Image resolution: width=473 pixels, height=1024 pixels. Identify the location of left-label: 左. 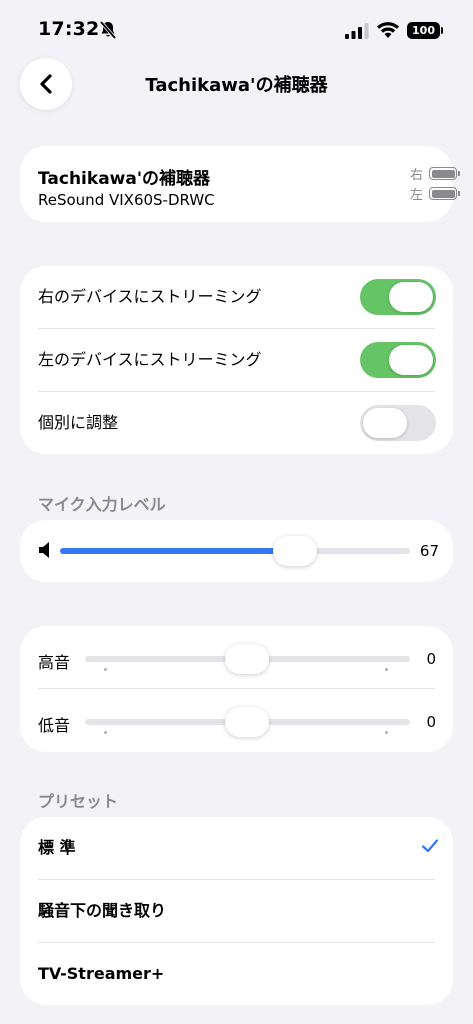
(416, 195).